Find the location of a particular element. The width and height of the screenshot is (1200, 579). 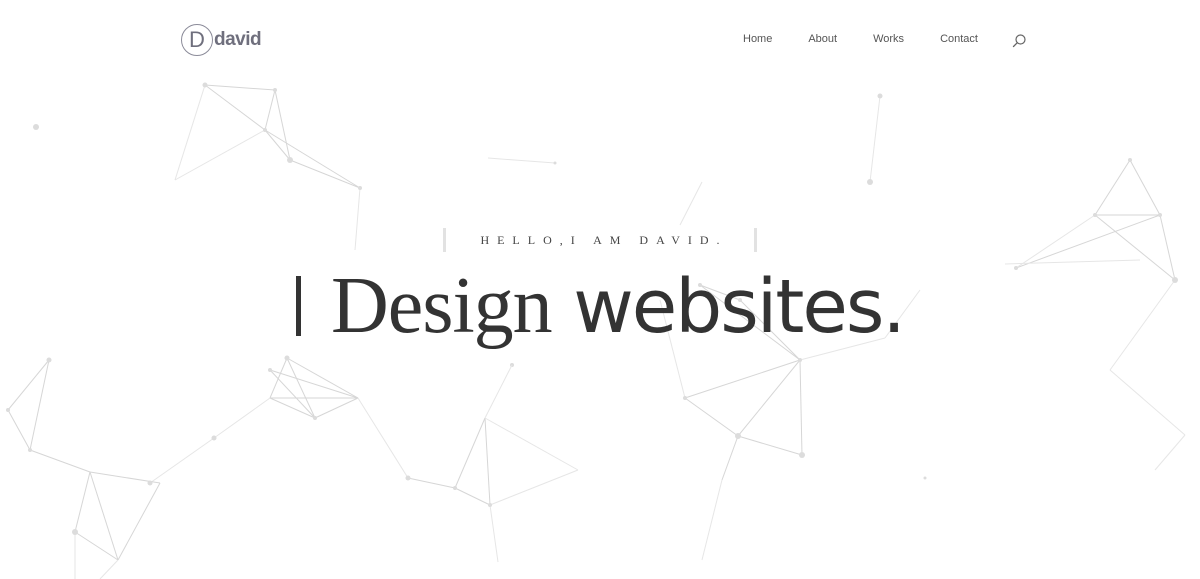

tagline-block: HELLO,I AM DAVID. is located at coordinates (600, 240).